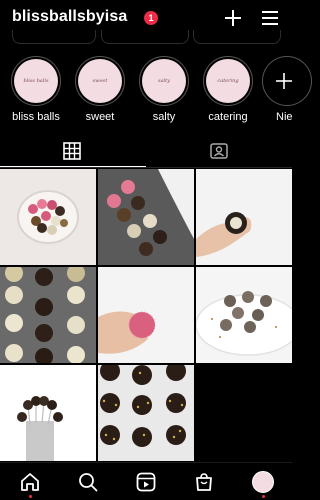 The image size is (320, 500). I want to click on reels-icon, so click(146, 482).